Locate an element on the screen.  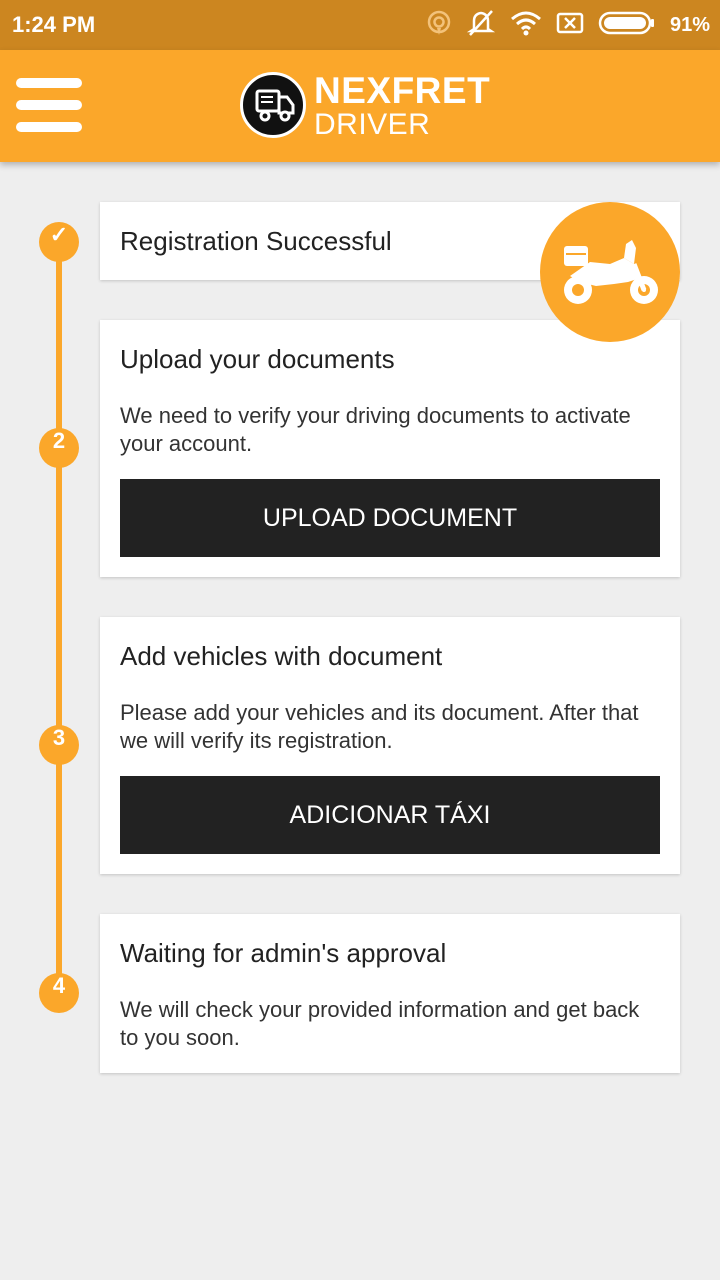
brand-subtitle: DRIVER is located at coordinates (372, 124).